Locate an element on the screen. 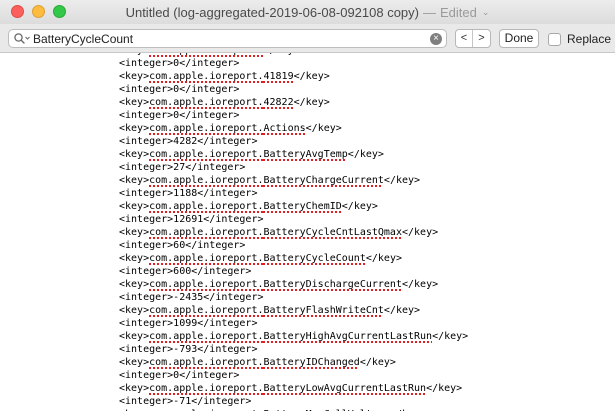 The width and height of the screenshot is (615, 411). text-line-pre: <integer>12691</integer> is located at coordinates (191, 219).